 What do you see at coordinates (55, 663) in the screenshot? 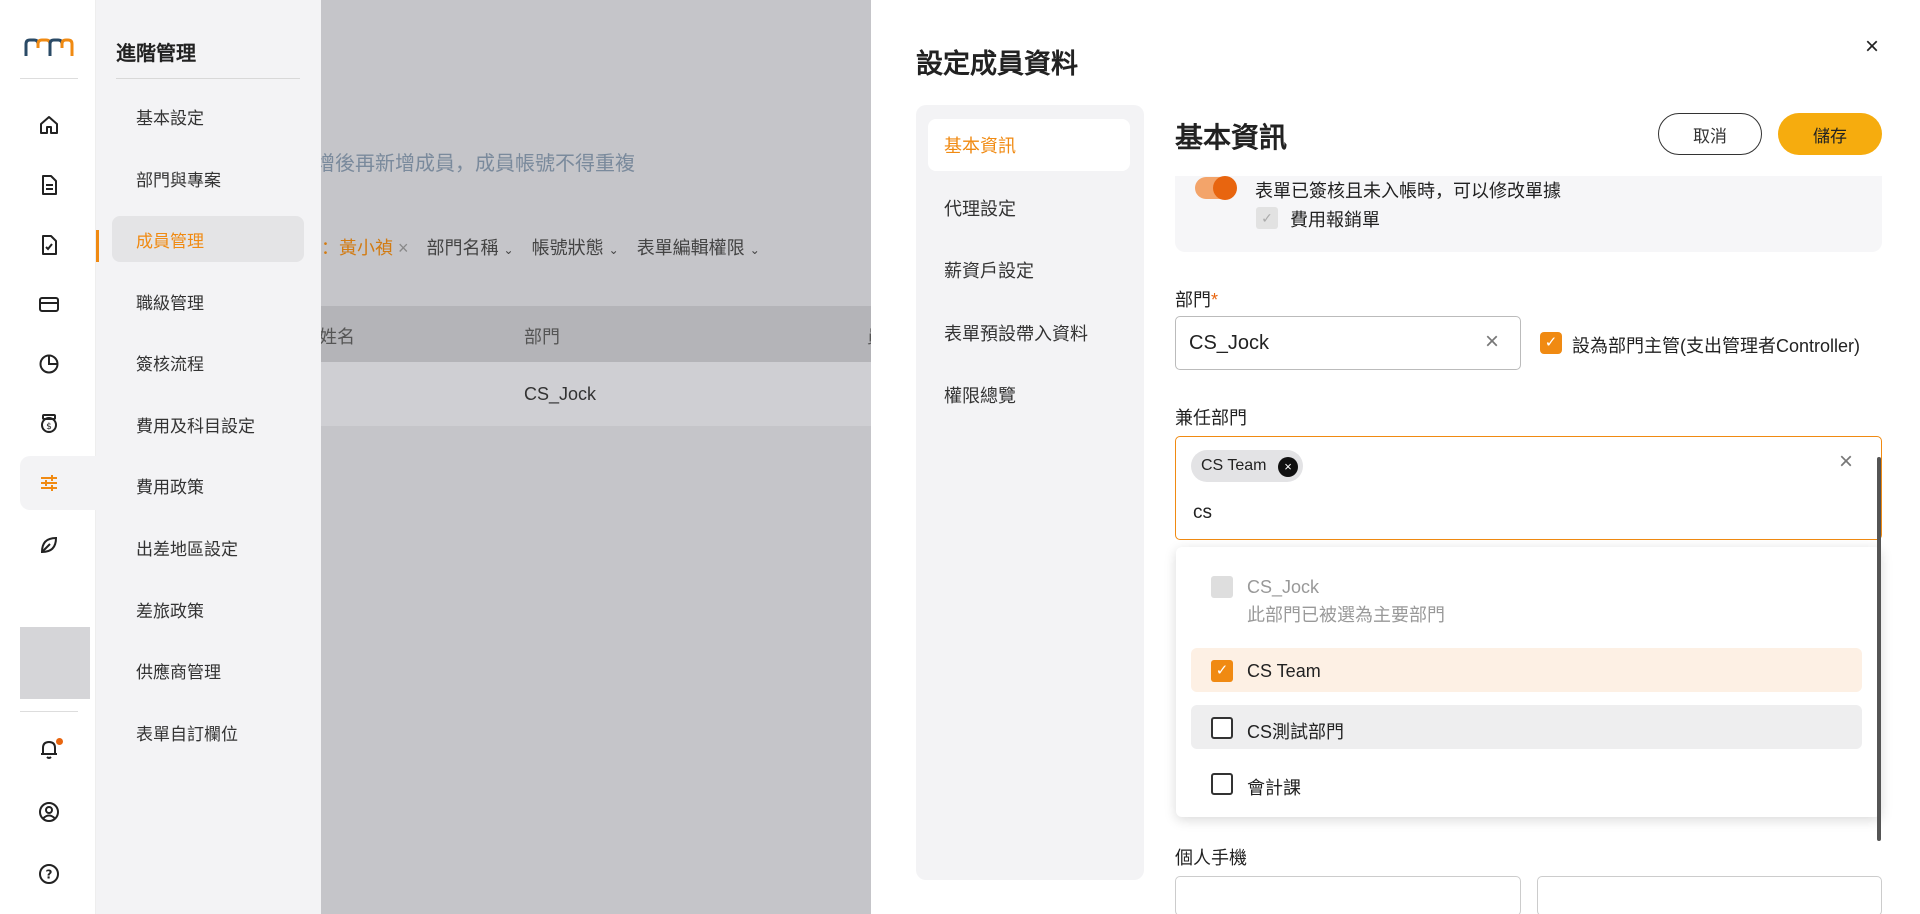
I see `avatar-placeholder` at bounding box center [55, 663].